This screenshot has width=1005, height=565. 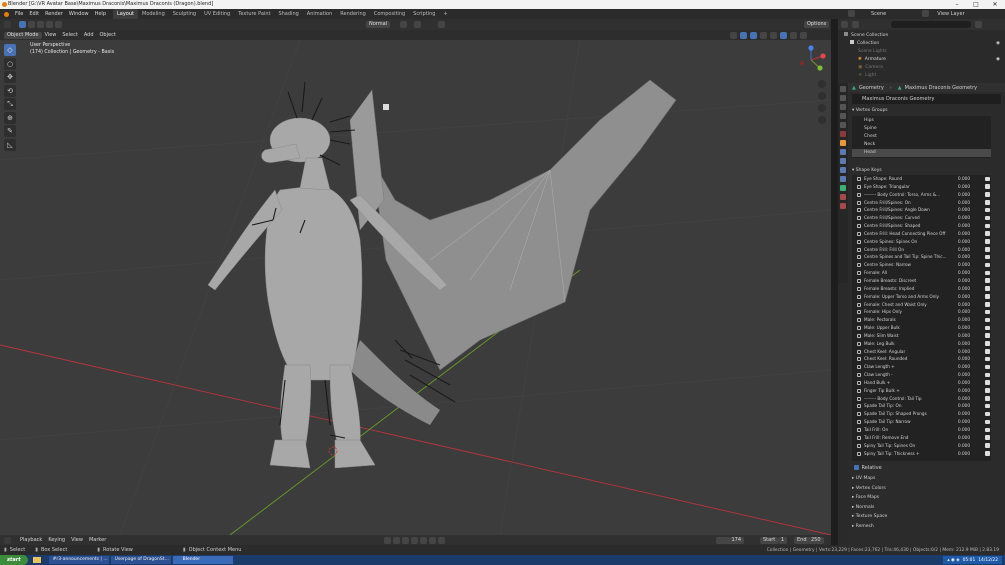 I want to click on ortho-toggle-icon, so click(x=822, y=120).